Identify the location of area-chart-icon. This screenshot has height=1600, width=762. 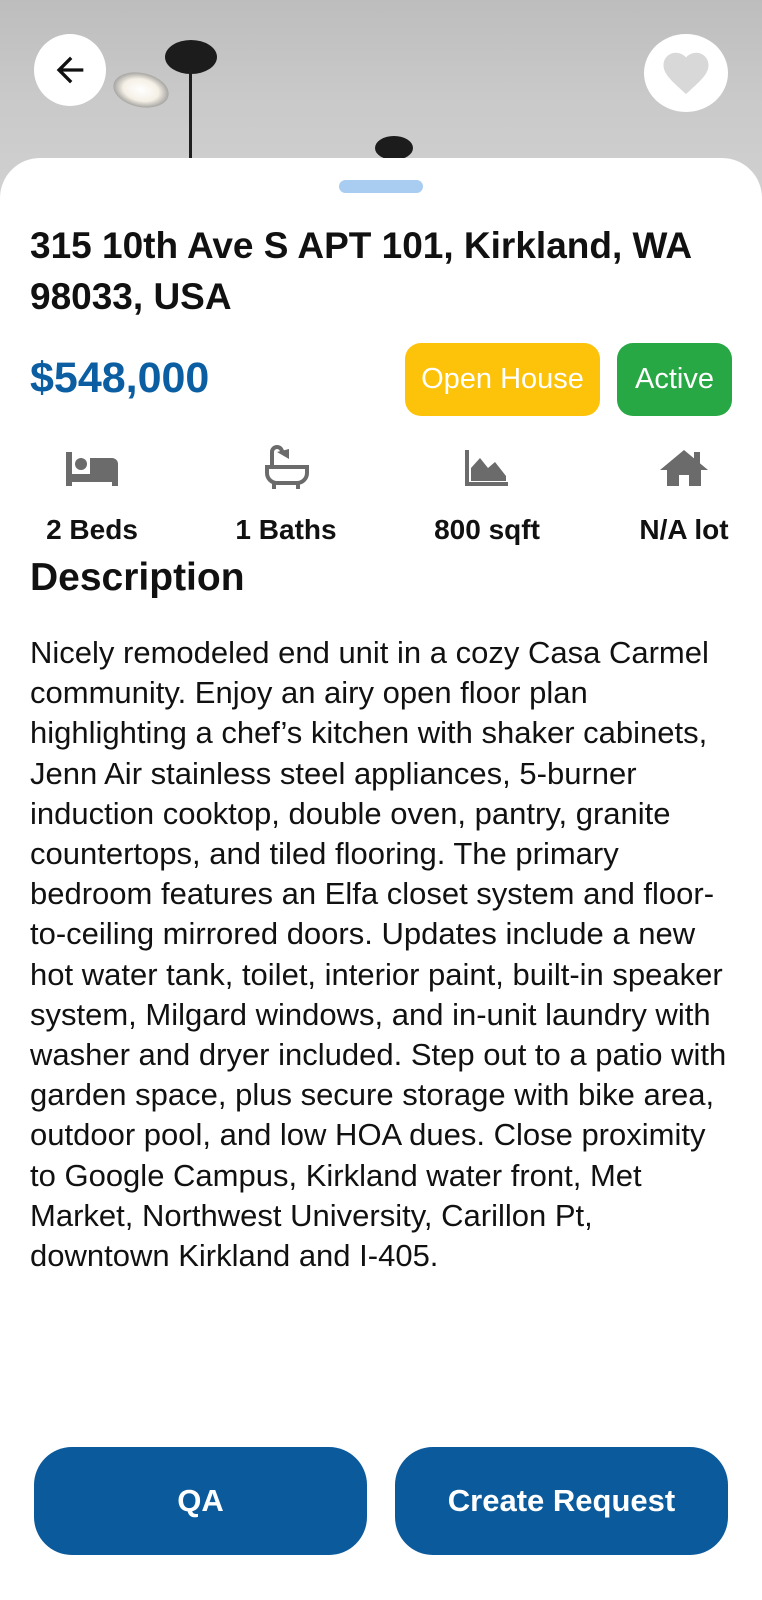
(486, 468).